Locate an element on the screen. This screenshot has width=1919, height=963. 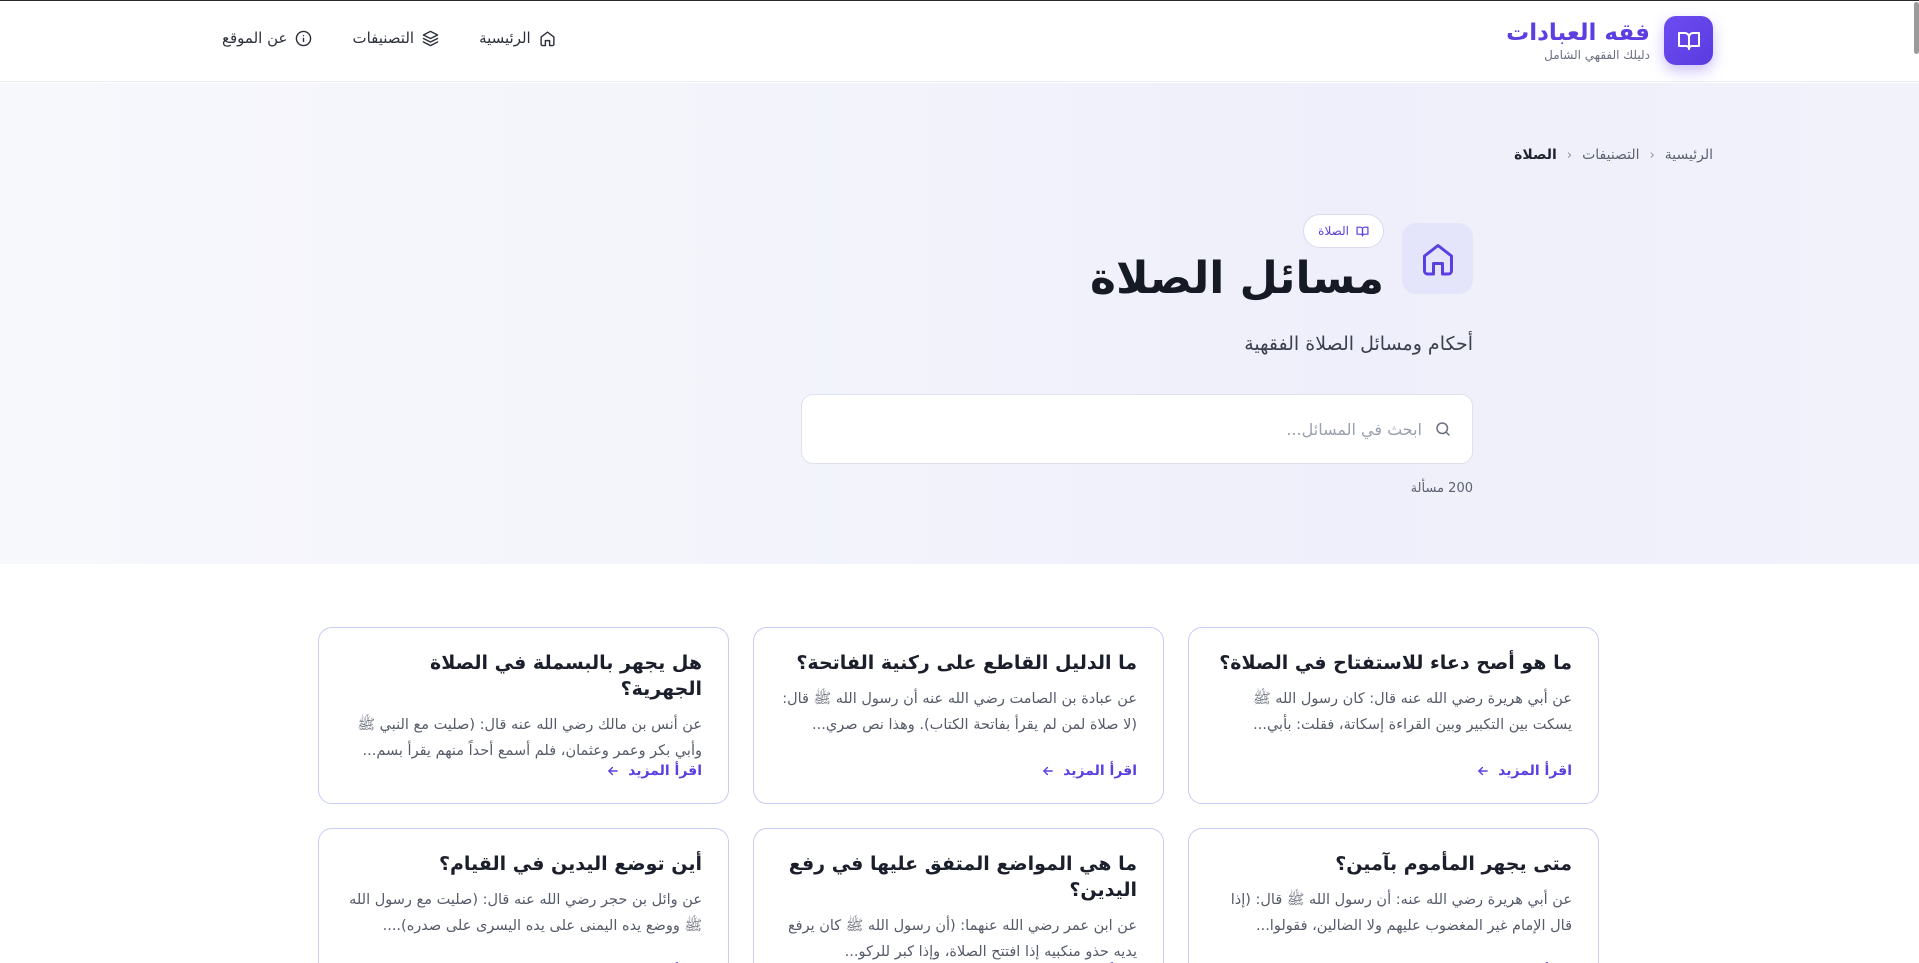
card-title: ما الدليل القاطع على ركنية الفاتحة؟ is located at coordinates (966, 663).